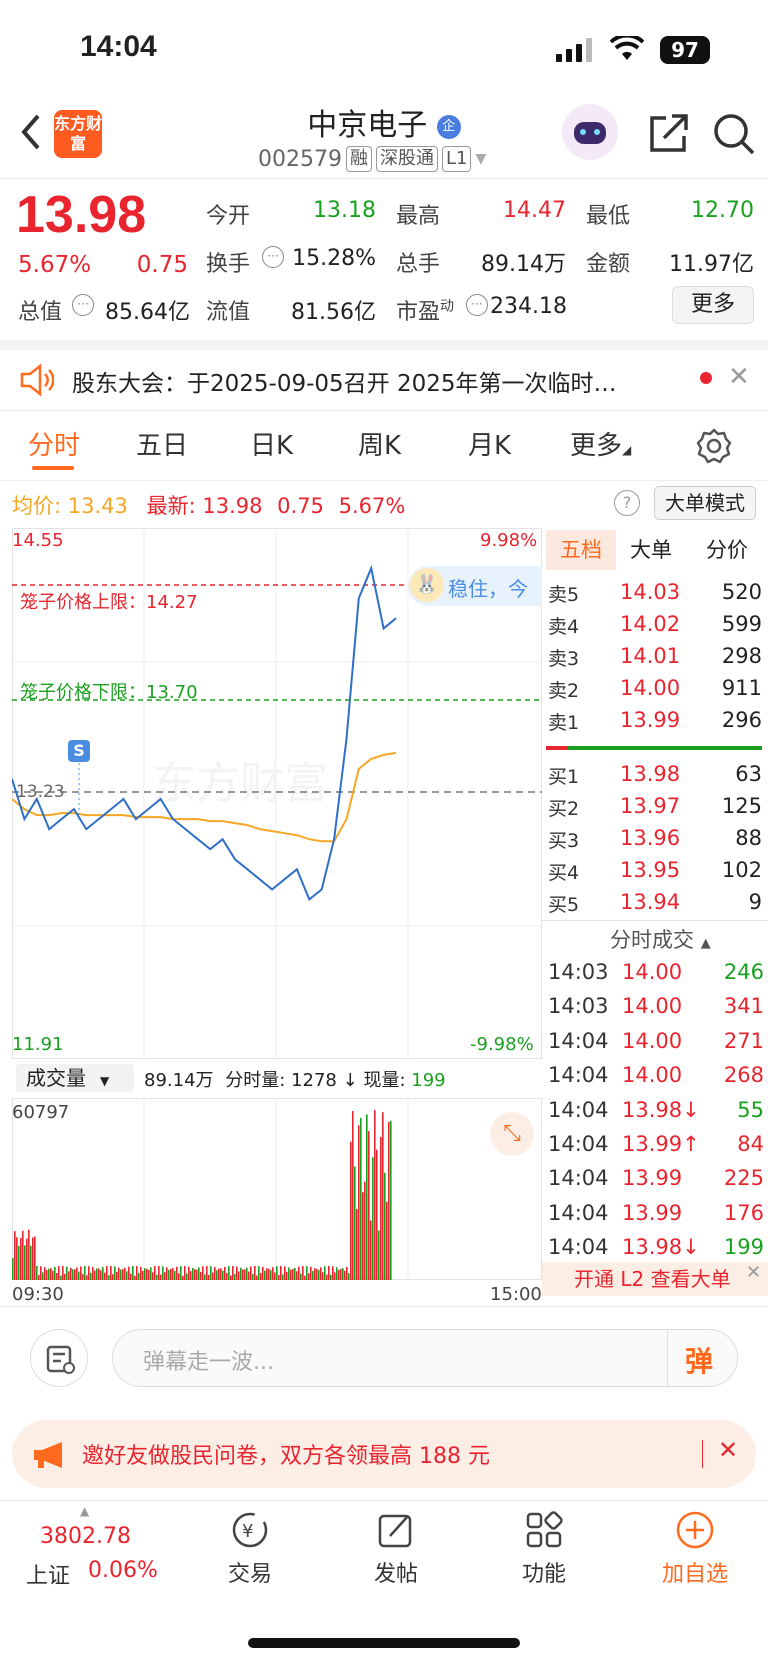 The height and width of the screenshot is (1663, 768). What do you see at coordinates (118, 46) in the screenshot?
I see `status-time: 14:04` at bounding box center [118, 46].